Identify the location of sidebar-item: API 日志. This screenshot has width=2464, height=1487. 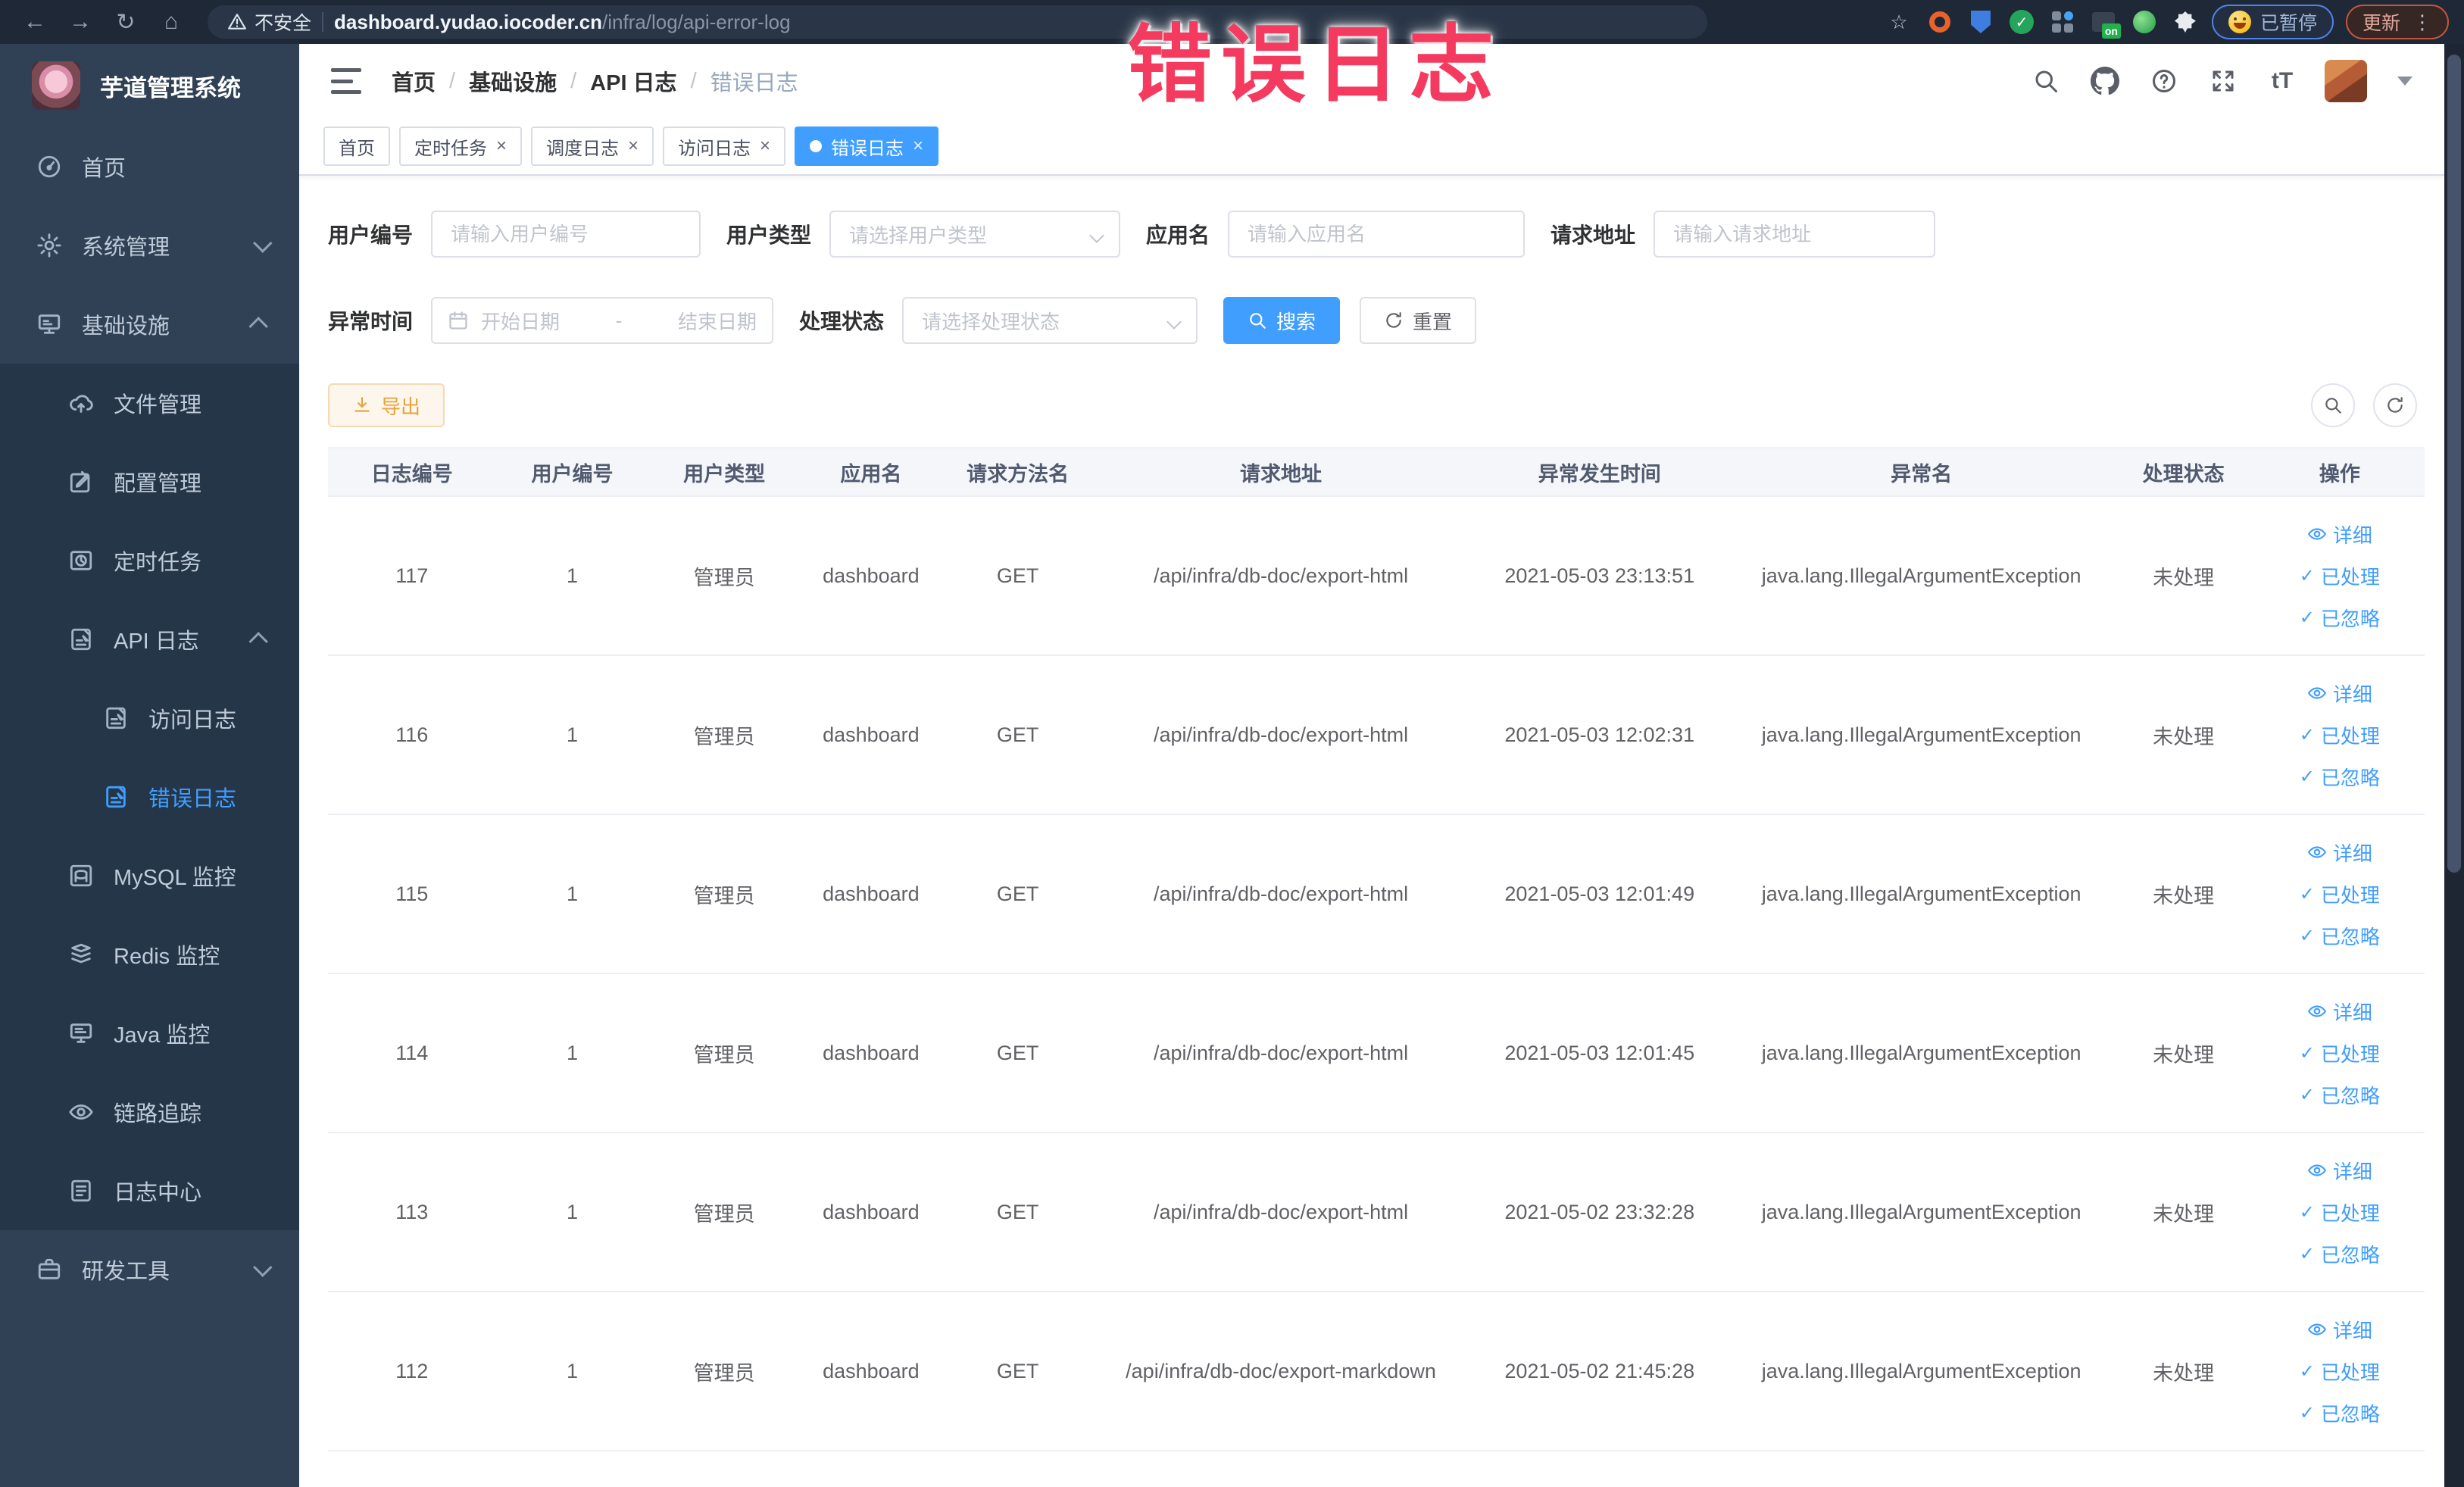
(149, 639).